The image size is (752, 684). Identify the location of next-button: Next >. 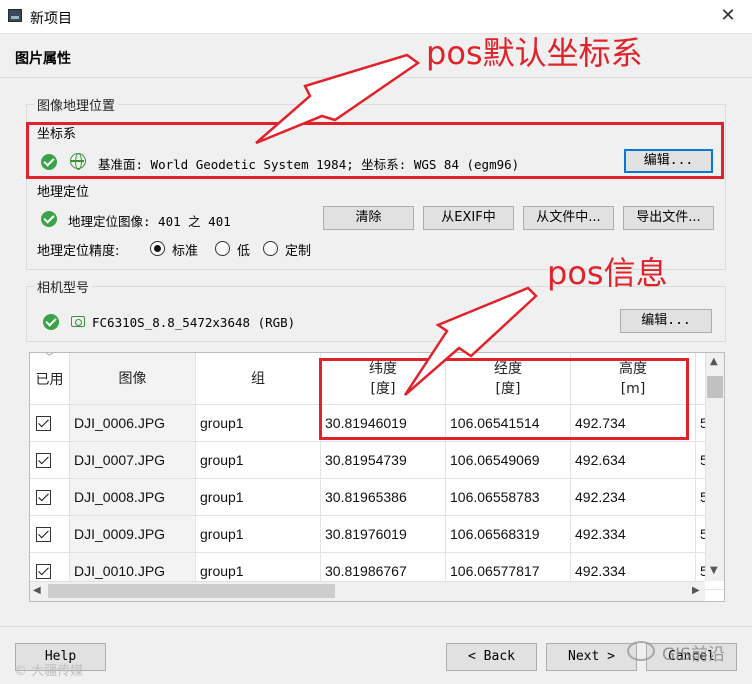
(591, 657).